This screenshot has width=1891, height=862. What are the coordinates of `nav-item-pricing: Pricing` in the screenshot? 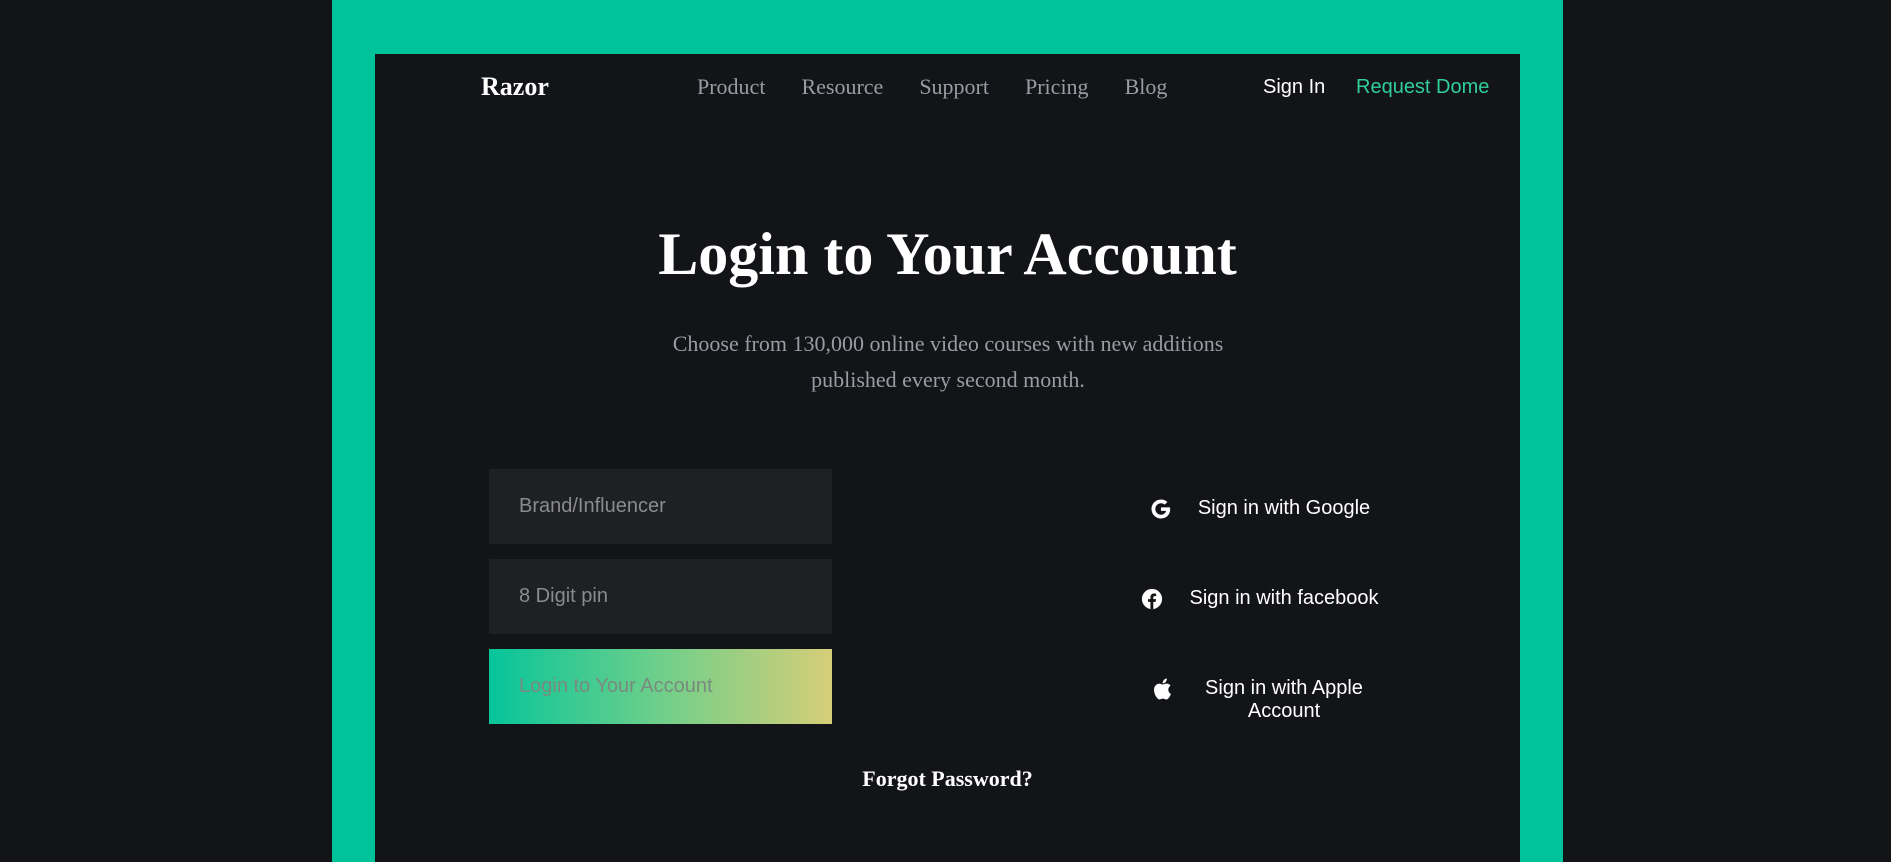 It's located at (1057, 87).